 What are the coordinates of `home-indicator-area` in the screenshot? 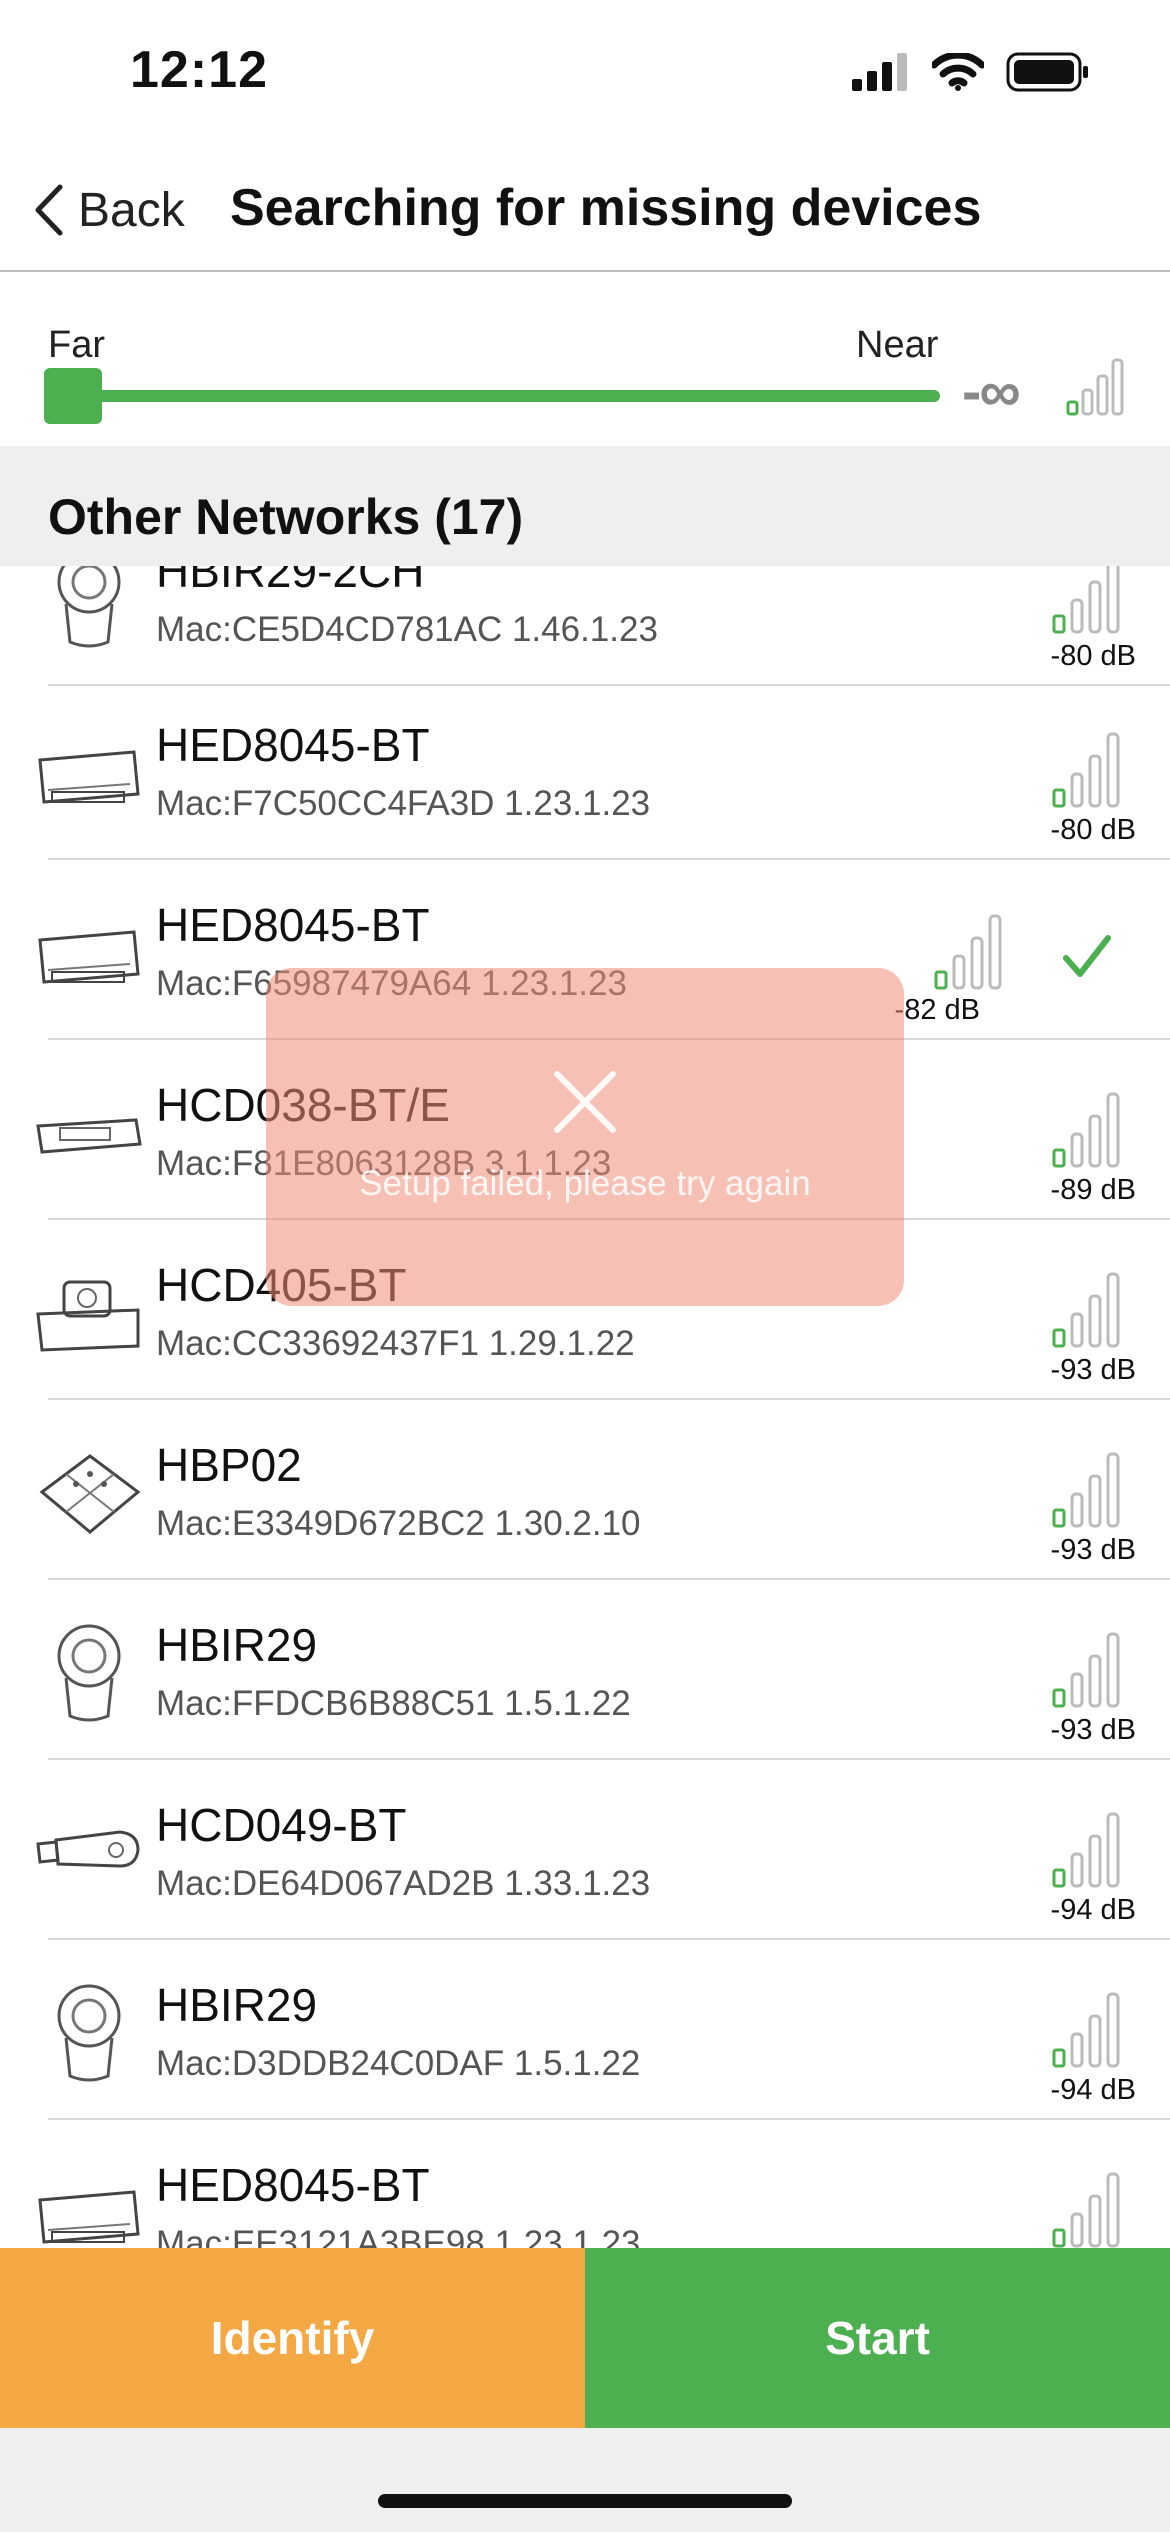 It's located at (585, 2480).